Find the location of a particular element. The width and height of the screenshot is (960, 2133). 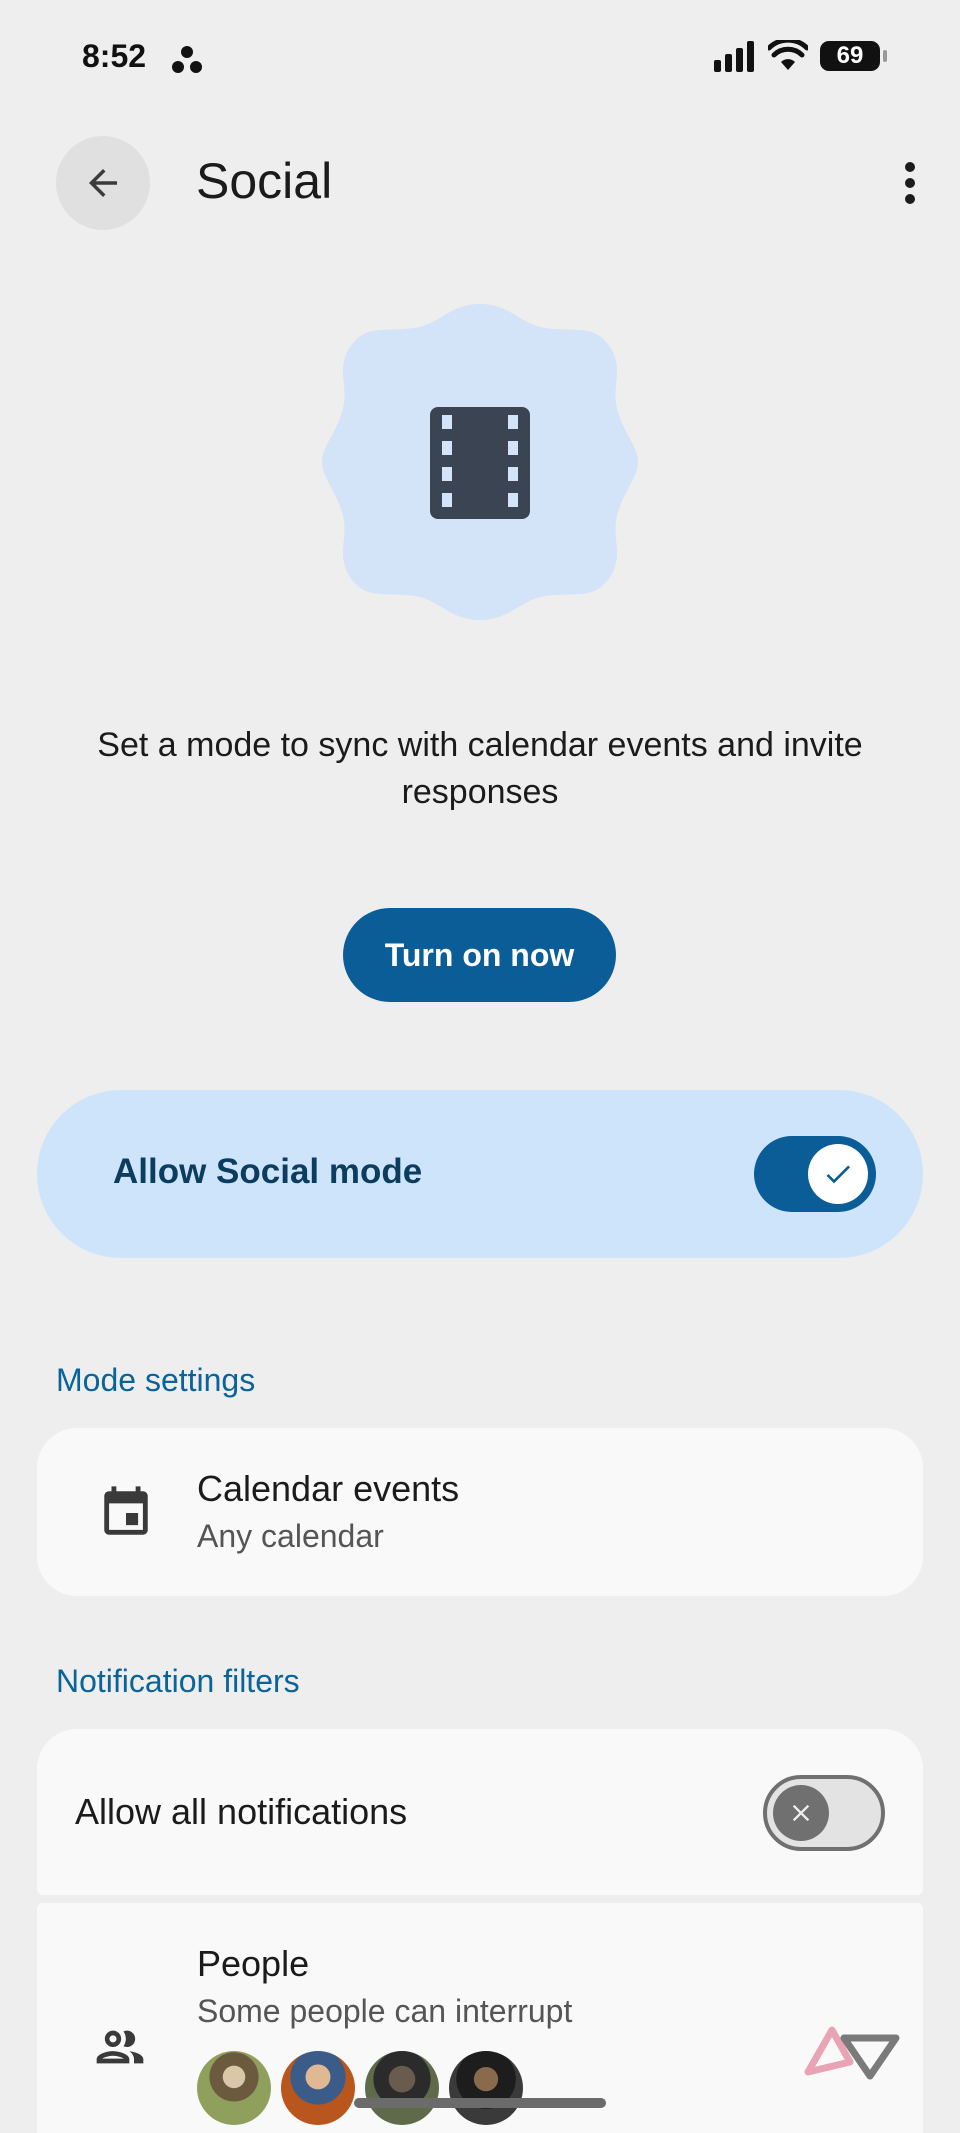

back-button is located at coordinates (103, 183).